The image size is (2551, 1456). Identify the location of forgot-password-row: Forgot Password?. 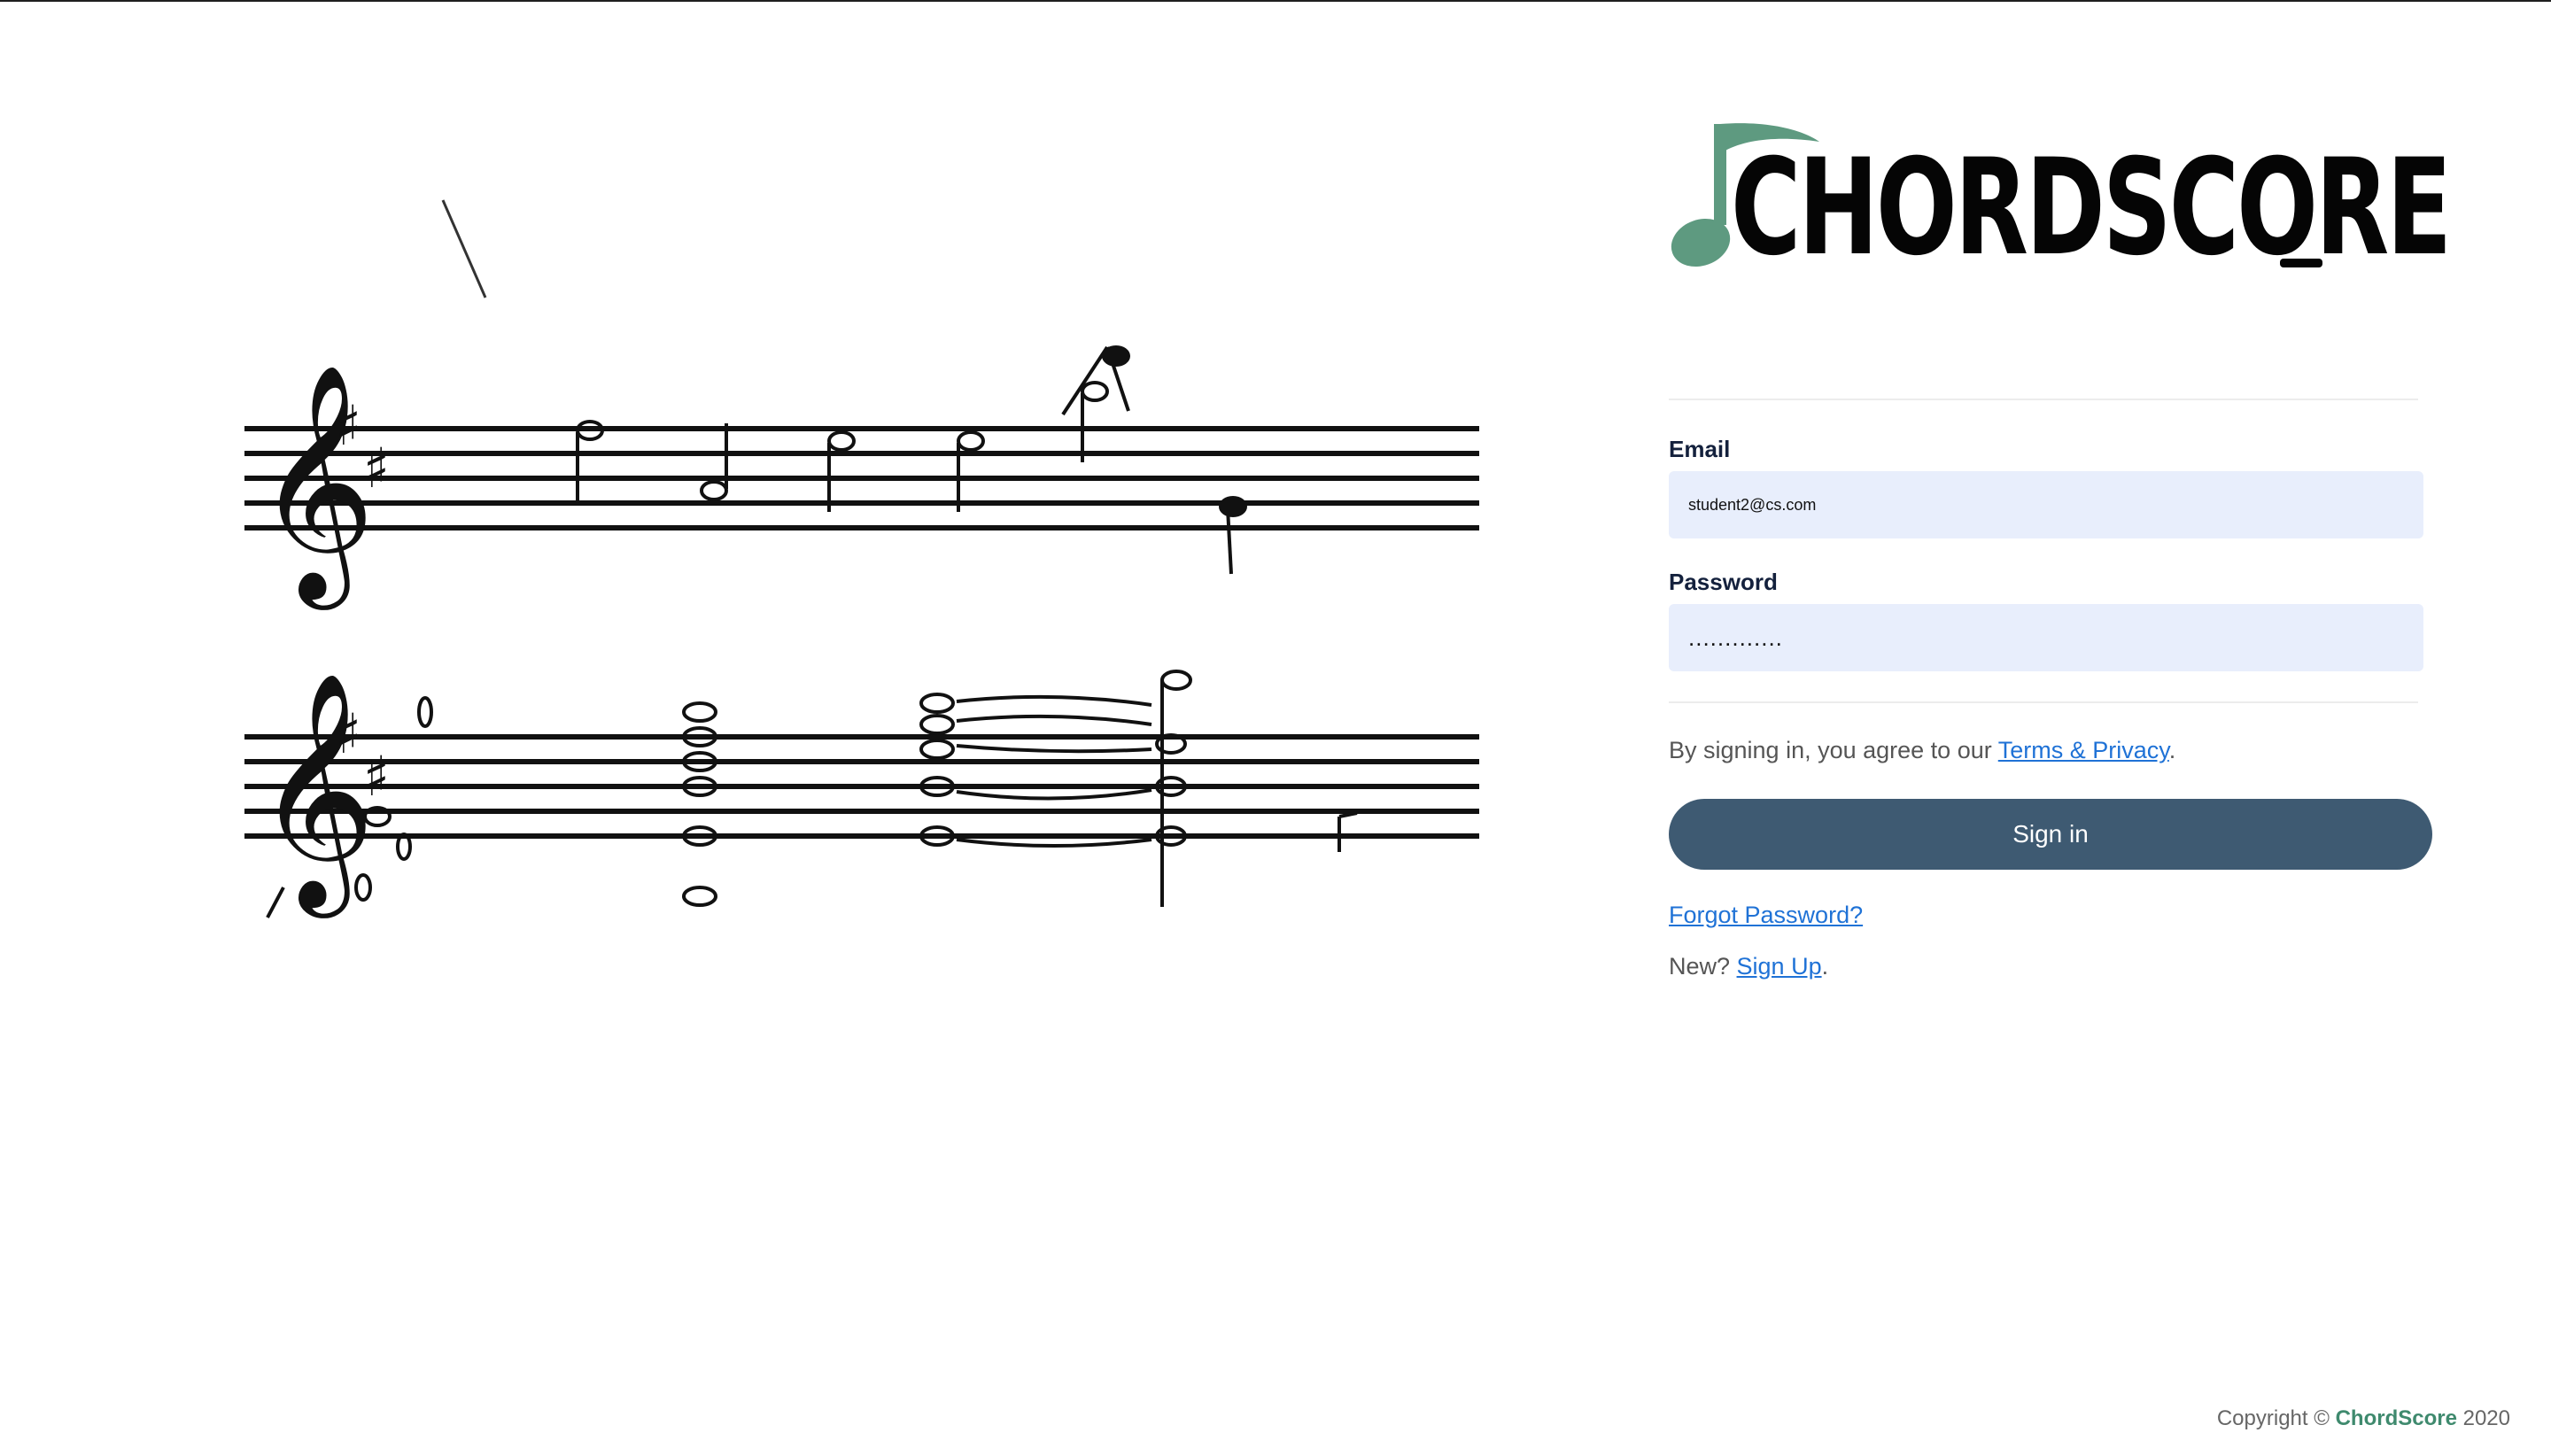
(1766, 915).